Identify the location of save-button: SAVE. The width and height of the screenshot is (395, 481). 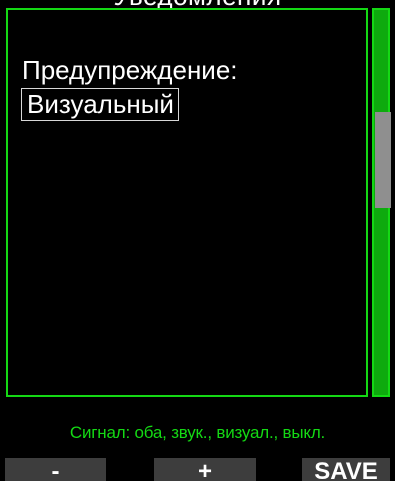
(346, 469).